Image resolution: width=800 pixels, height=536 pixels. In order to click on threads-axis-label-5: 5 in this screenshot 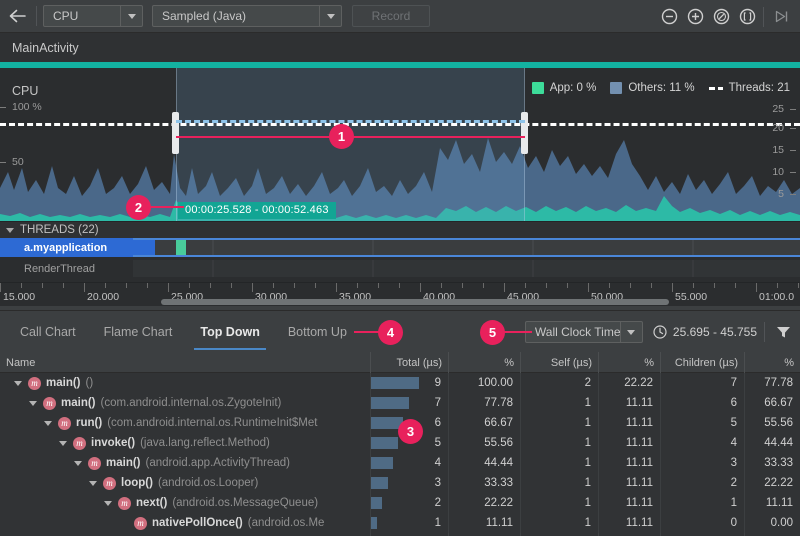, I will do `click(781, 194)`.